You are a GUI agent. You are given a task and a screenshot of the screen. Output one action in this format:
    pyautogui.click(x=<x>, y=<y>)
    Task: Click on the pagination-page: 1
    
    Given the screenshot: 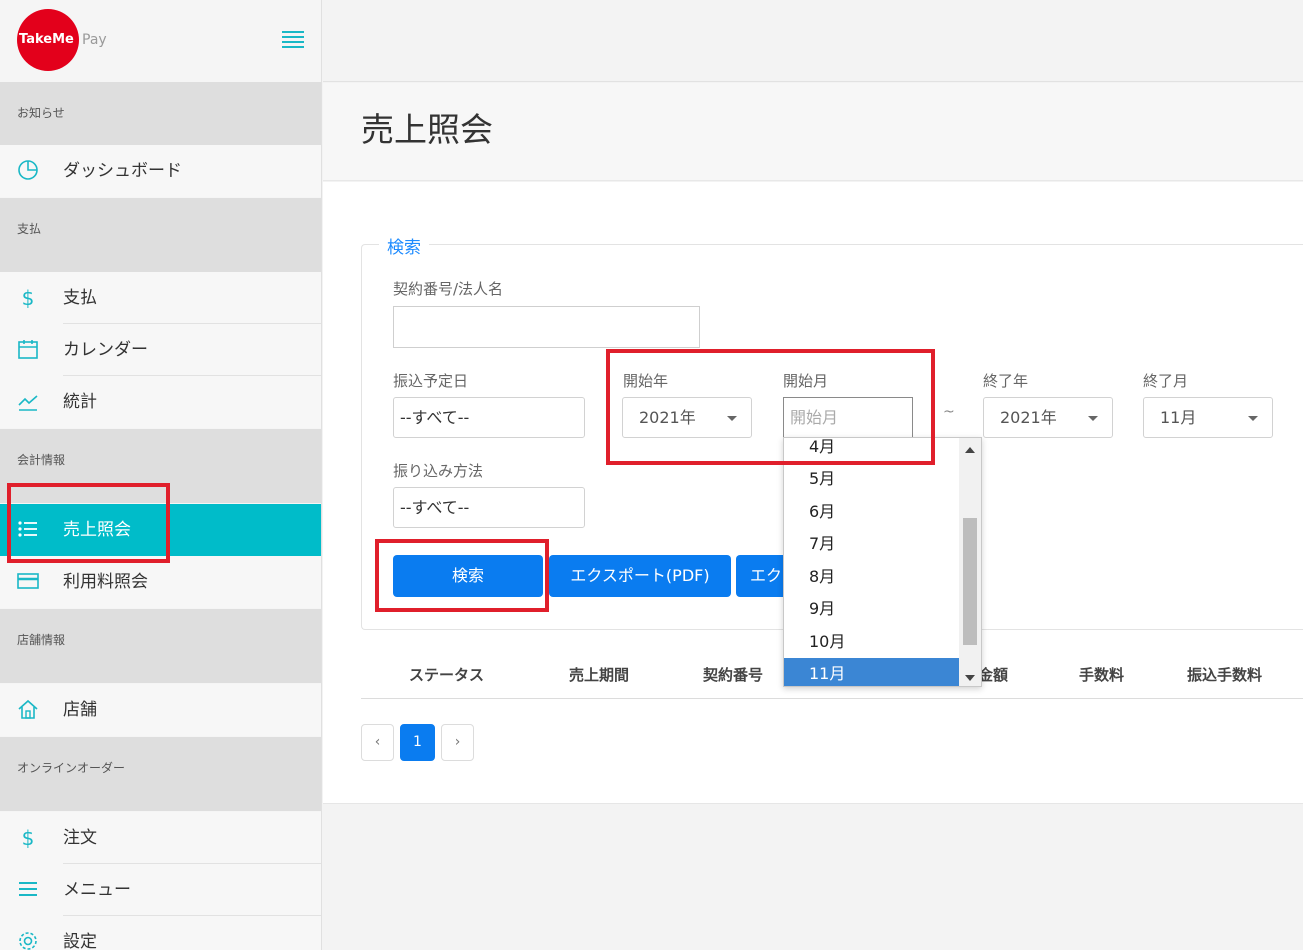 What is the action you would take?
    pyautogui.click(x=417, y=742)
    